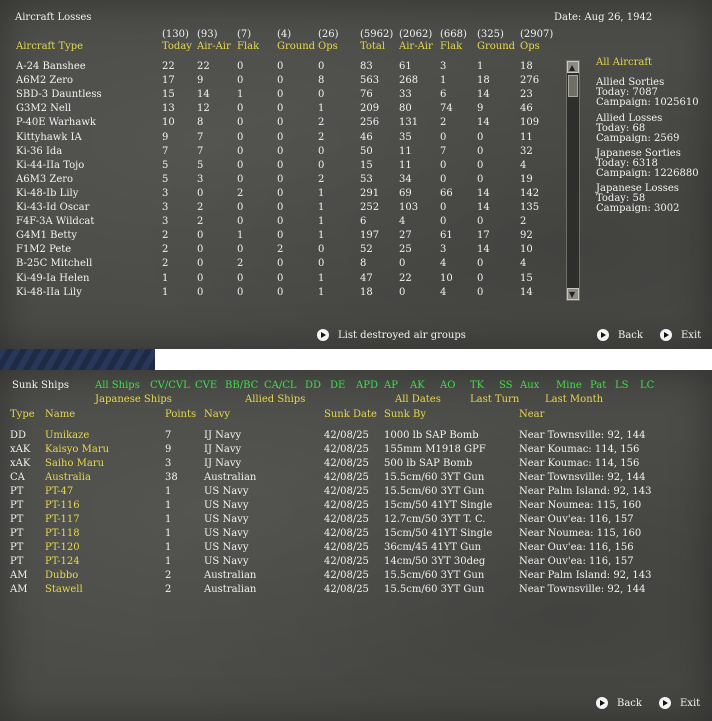  What do you see at coordinates (64, 590) in the screenshot?
I see `ship-name-link: Stawell` at bounding box center [64, 590].